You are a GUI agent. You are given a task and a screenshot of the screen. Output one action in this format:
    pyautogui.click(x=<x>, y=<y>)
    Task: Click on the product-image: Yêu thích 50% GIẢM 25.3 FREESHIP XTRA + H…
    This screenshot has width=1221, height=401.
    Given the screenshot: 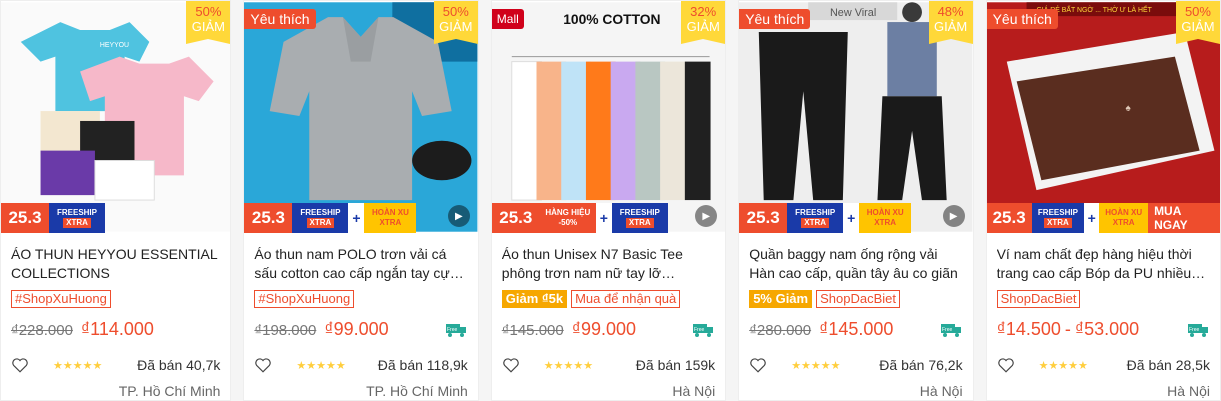 What is the action you would take?
    pyautogui.click(x=361, y=117)
    